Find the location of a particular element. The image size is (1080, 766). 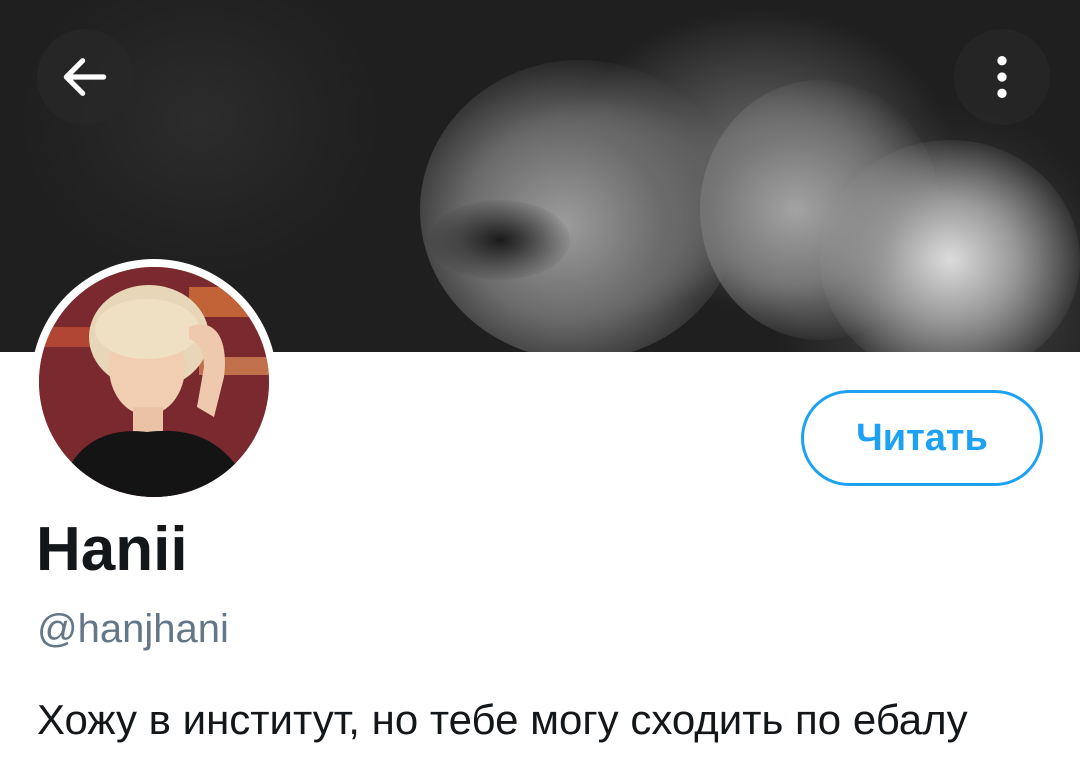

avatar is located at coordinates (154, 382).